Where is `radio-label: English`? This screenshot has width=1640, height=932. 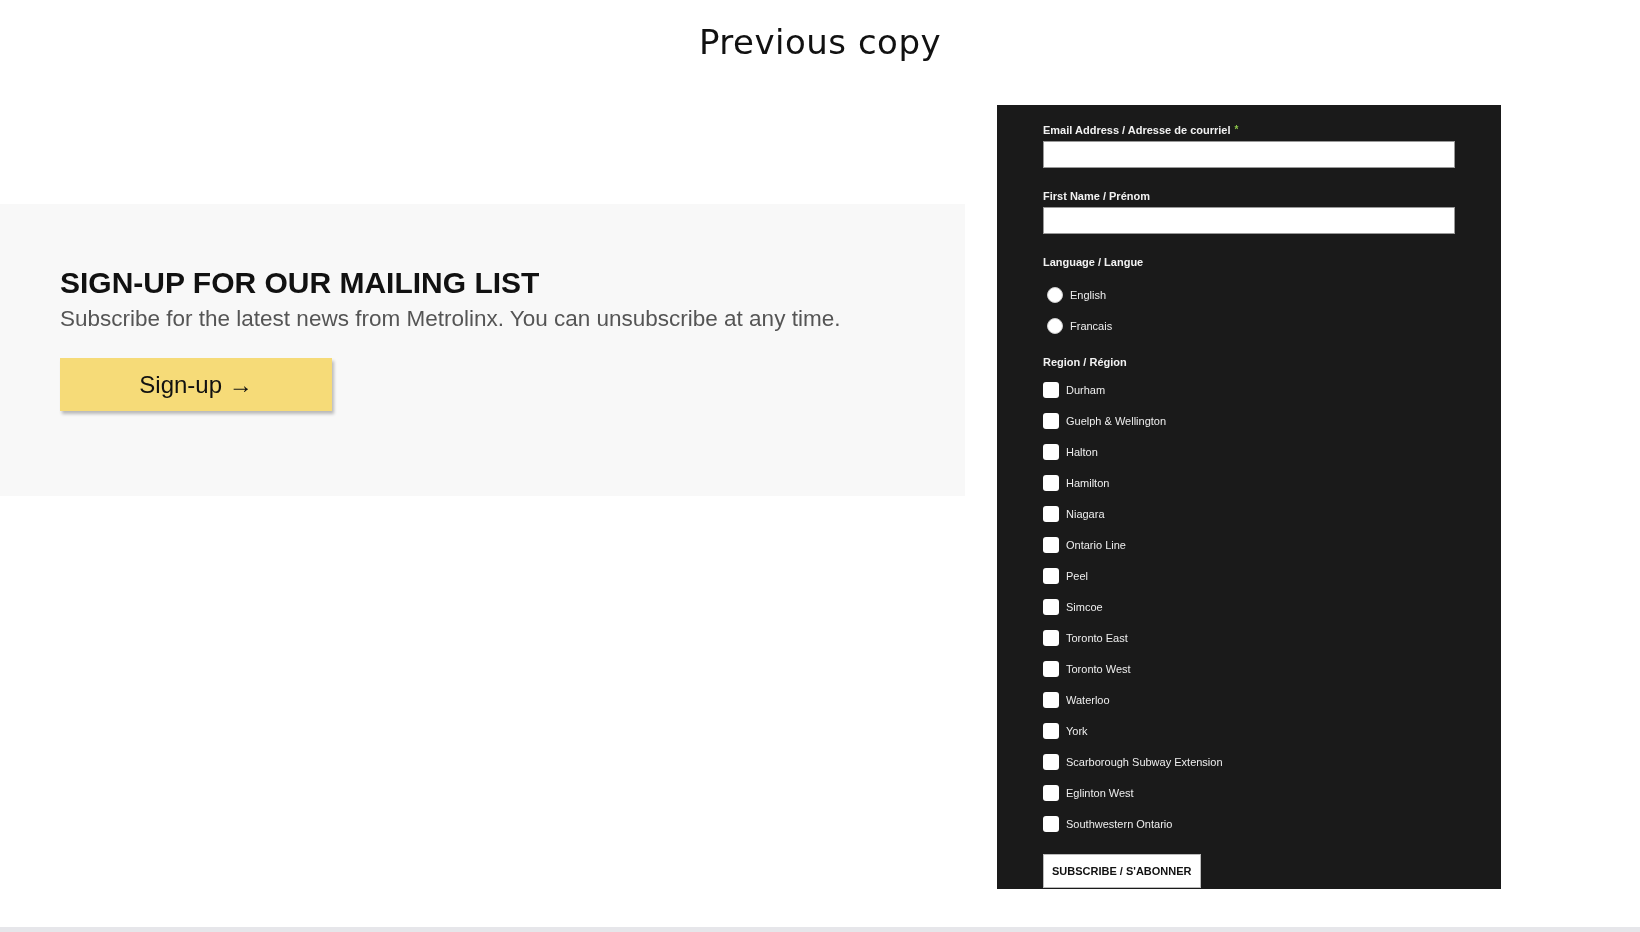 radio-label: English is located at coordinates (1088, 295).